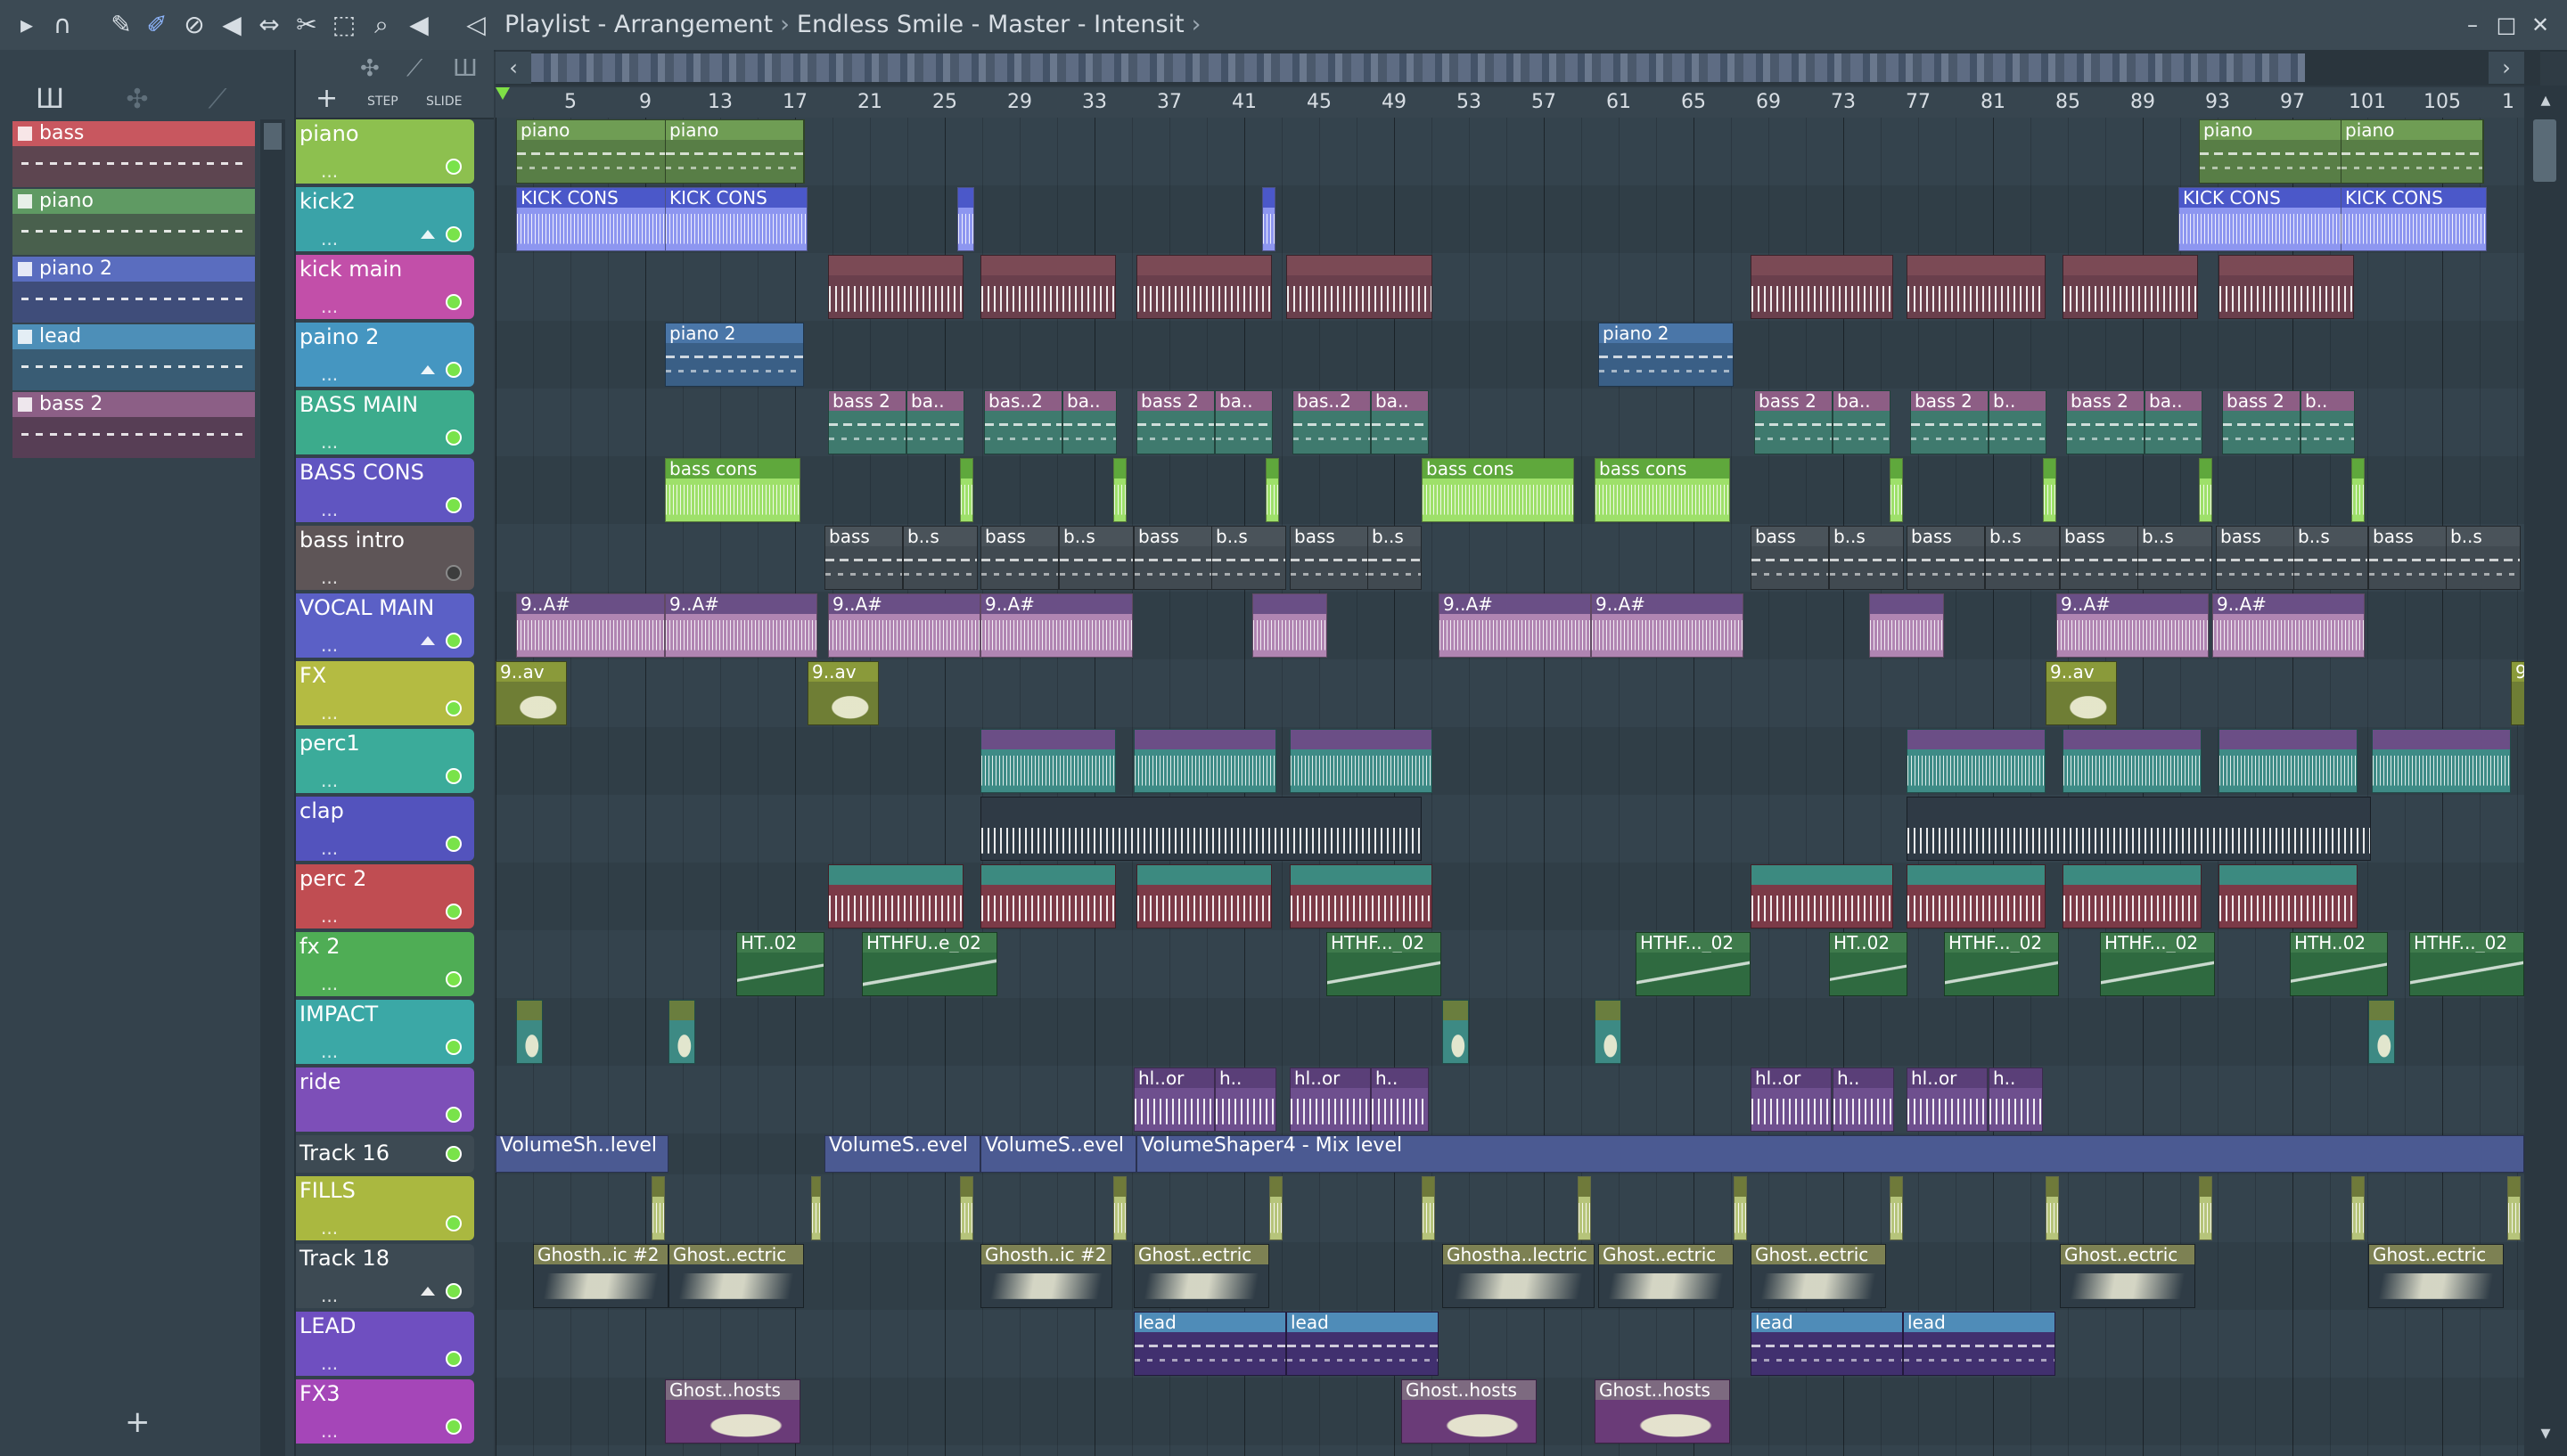 Image resolution: width=2567 pixels, height=1456 pixels. What do you see at coordinates (50, 99) in the screenshot?
I see `piano-roll-icon: Ш` at bounding box center [50, 99].